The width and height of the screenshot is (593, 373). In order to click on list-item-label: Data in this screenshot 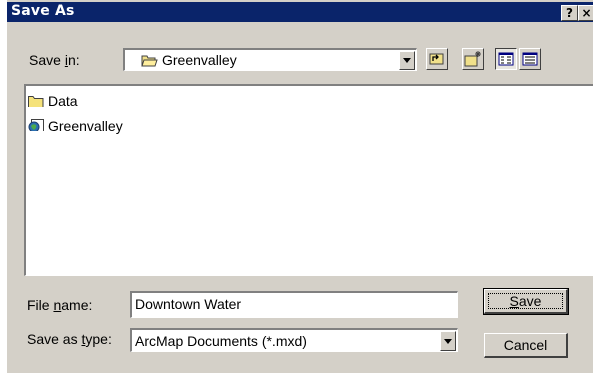, I will do `click(63, 101)`.